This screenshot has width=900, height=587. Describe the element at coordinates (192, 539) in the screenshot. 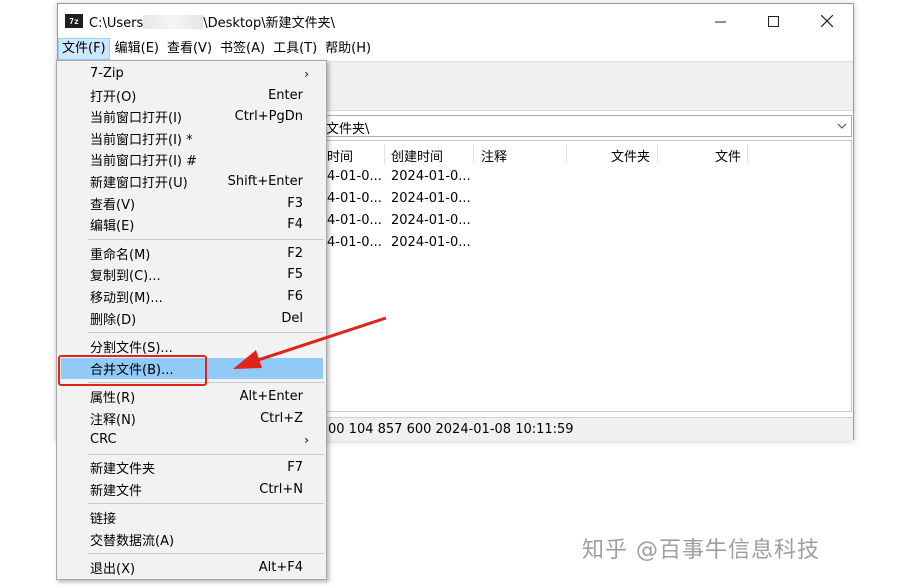

I see `menu-item-alternate-streams: 交替数据流(A)` at that location.